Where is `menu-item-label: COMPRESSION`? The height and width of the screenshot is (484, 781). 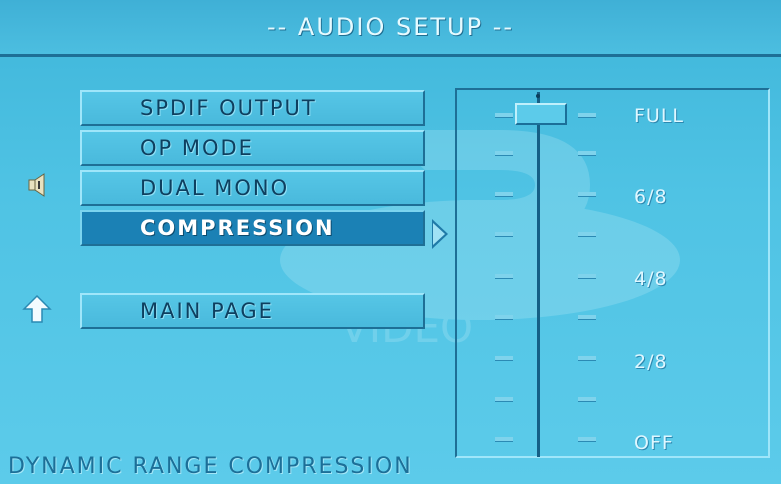 menu-item-label: COMPRESSION is located at coordinates (237, 228).